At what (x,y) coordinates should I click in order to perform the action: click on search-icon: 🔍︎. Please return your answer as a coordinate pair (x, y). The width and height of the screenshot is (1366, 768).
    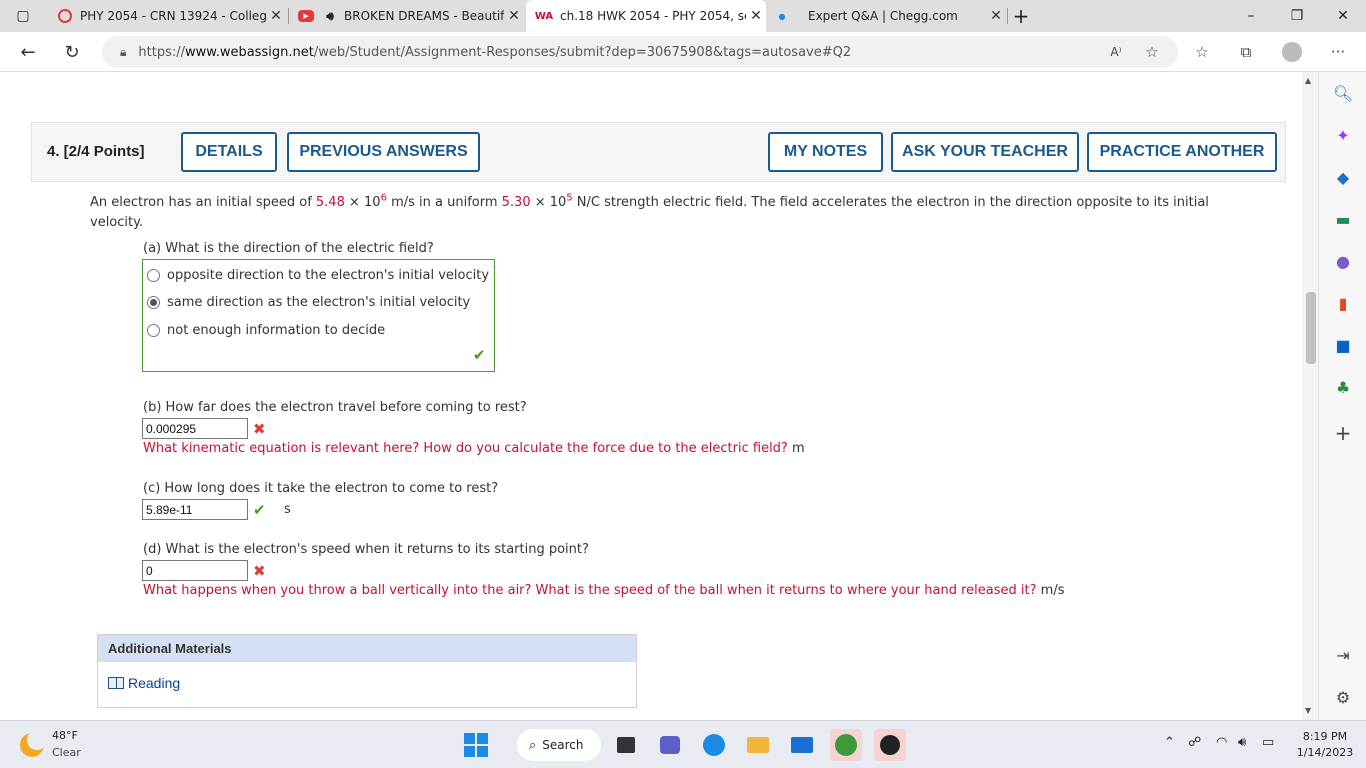
    Looking at the image, I should click on (1343, 93).